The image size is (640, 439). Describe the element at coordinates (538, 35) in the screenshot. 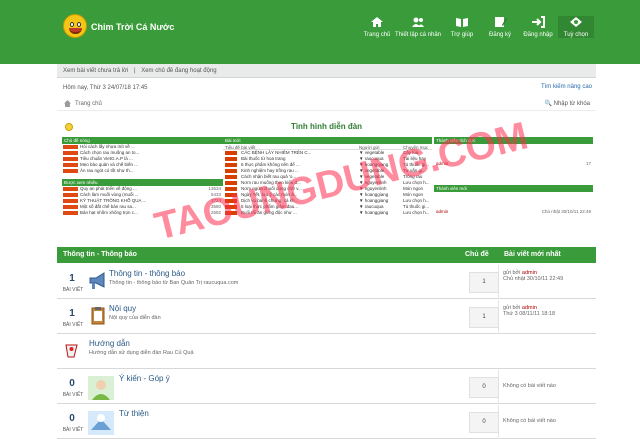

I see `nav-login-label: Đăng nhập` at that location.